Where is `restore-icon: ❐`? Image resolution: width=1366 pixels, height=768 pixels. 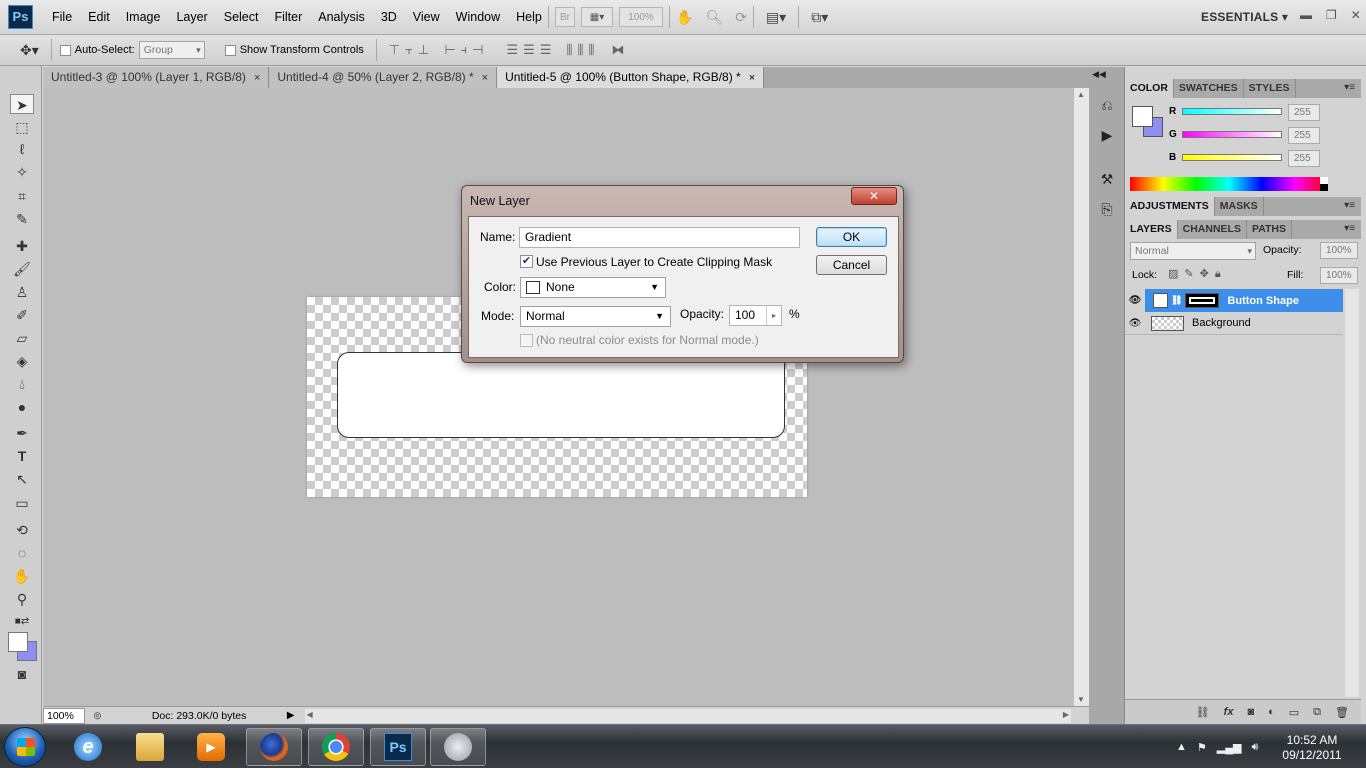 restore-icon: ❐ is located at coordinates (1331, 15).